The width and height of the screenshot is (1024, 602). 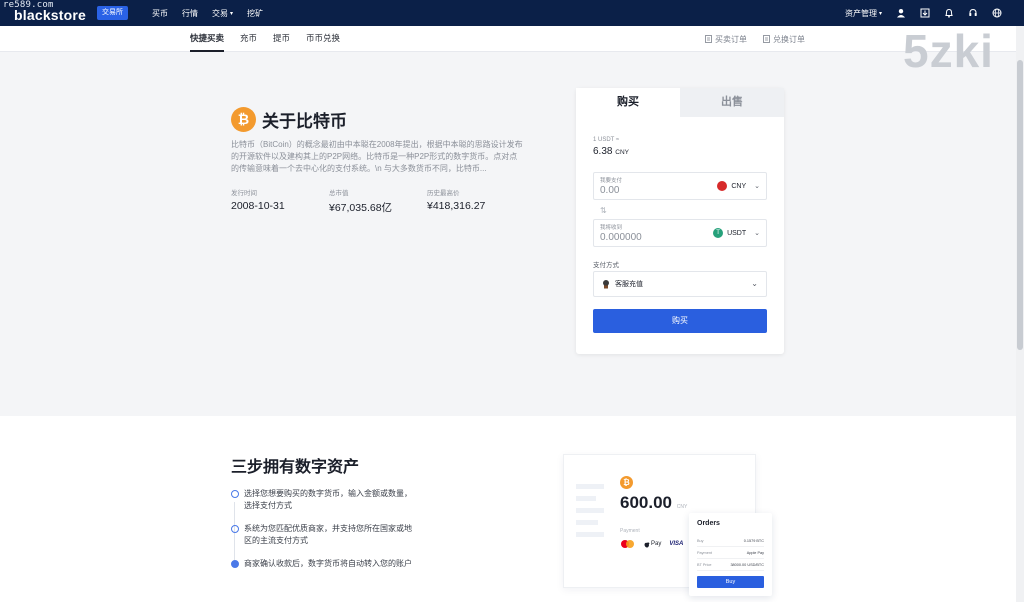 What do you see at coordinates (280, 201) in the screenshot?
I see `stat-issue-date: 发行时间 2008-10-31` at bounding box center [280, 201].